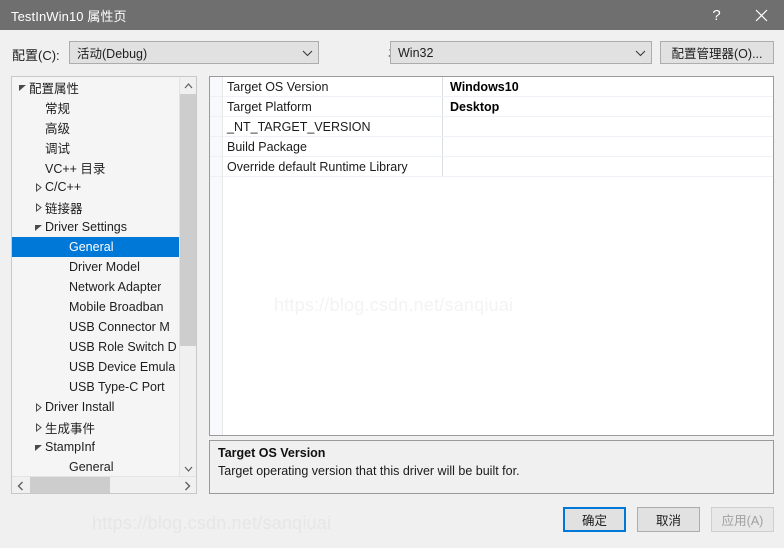 This screenshot has width=784, height=548. I want to click on tree-item-label: 配置属性, so click(54, 88).